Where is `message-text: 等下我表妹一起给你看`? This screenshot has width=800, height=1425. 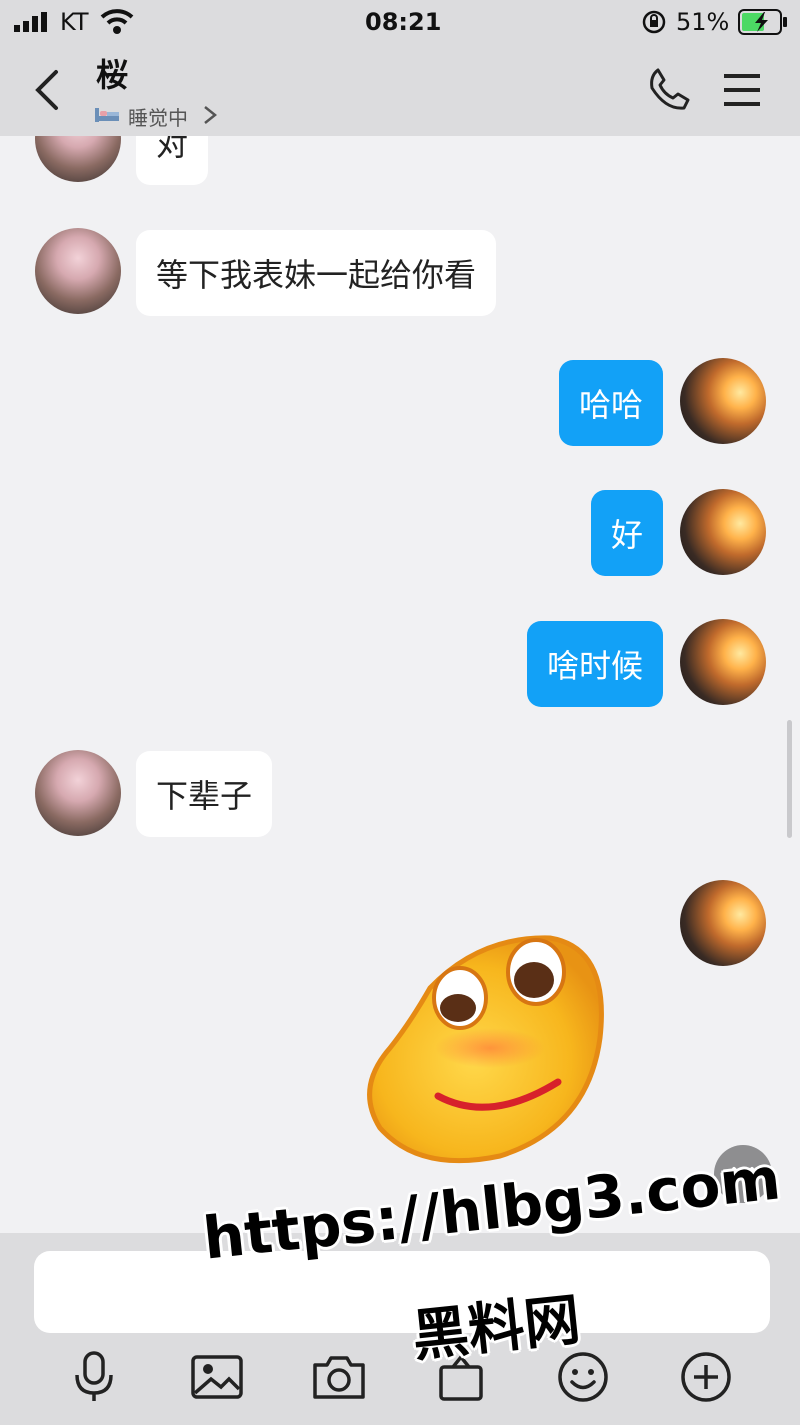
message-text: 等下我表妹一起给你看 is located at coordinates (316, 275).